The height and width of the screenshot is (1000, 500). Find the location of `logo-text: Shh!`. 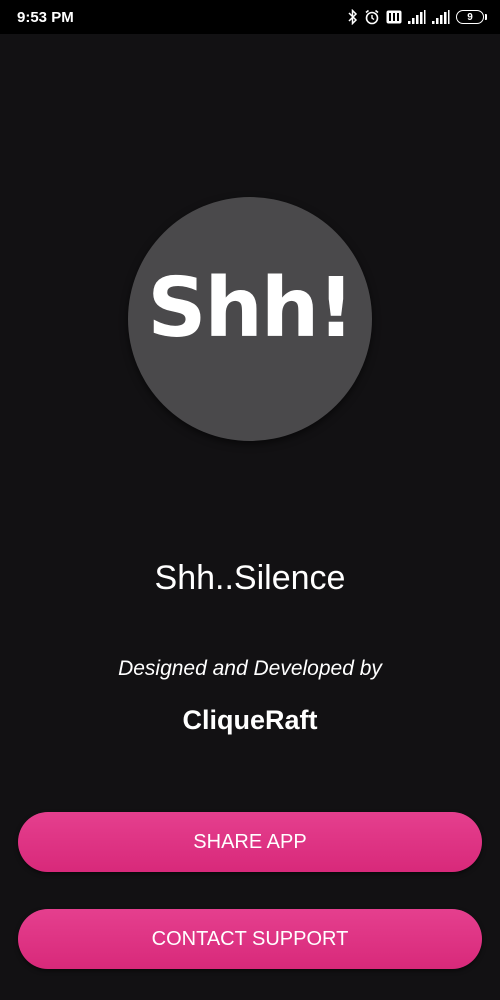

logo-text: Shh! is located at coordinates (250, 308).